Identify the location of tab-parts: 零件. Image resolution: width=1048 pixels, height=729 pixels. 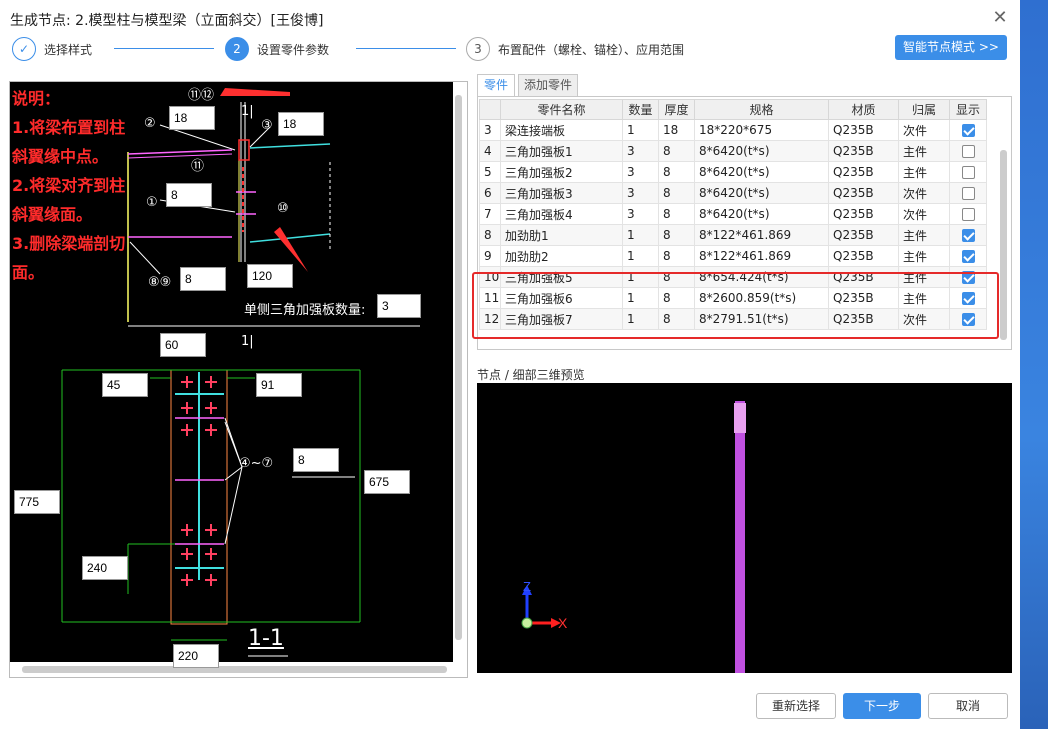
(496, 85).